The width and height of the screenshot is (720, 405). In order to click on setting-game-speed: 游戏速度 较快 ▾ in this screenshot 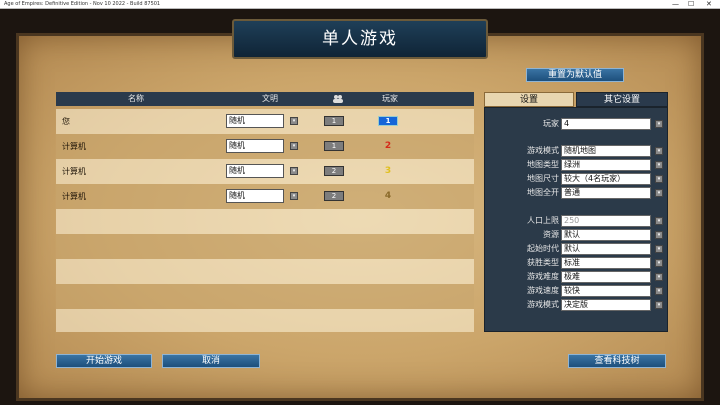, I will do `click(577, 291)`.